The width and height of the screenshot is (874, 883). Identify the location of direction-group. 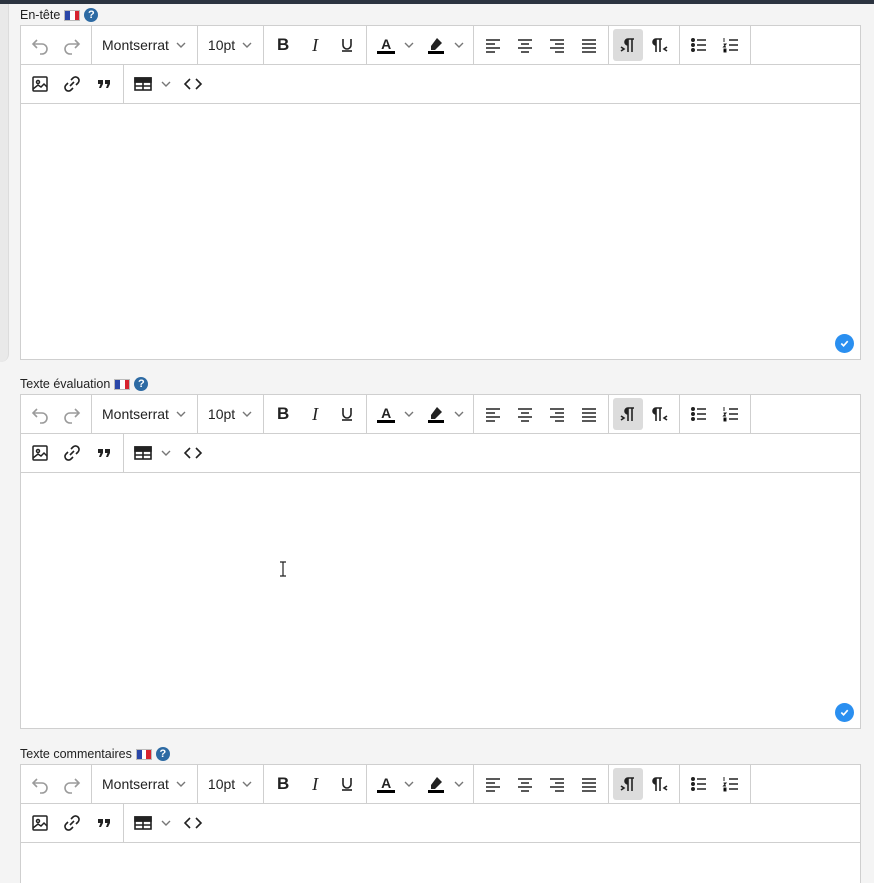
(645, 414).